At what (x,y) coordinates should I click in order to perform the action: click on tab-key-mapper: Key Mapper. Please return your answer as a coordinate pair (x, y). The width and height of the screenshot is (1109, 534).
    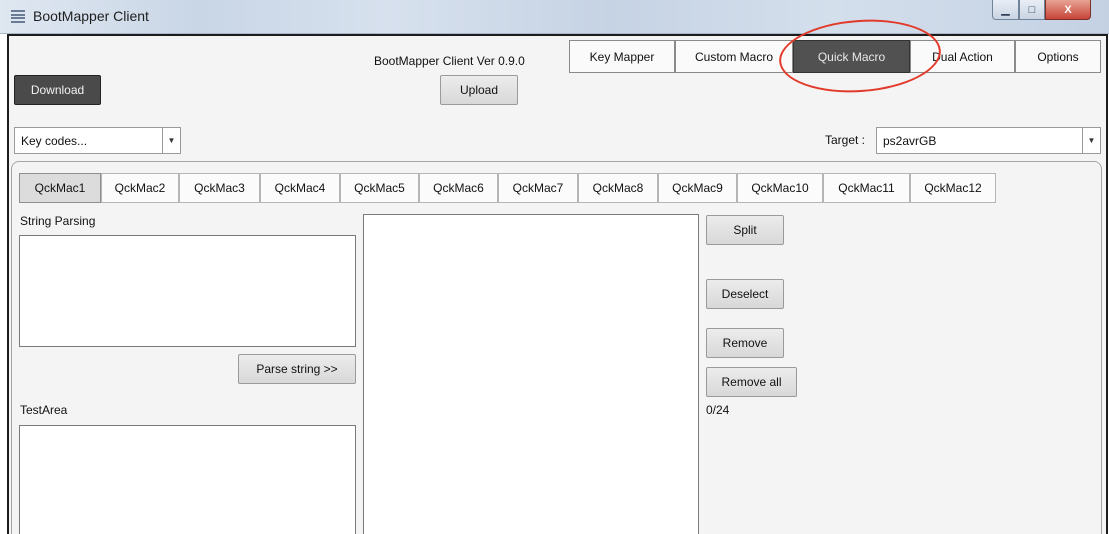
    Looking at the image, I should click on (622, 56).